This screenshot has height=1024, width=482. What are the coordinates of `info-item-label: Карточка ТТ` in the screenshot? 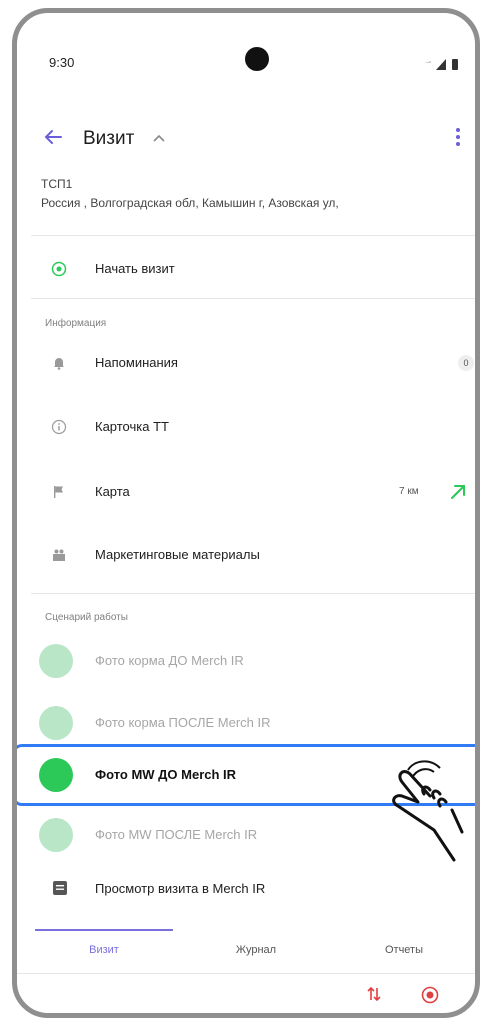 It's located at (132, 426).